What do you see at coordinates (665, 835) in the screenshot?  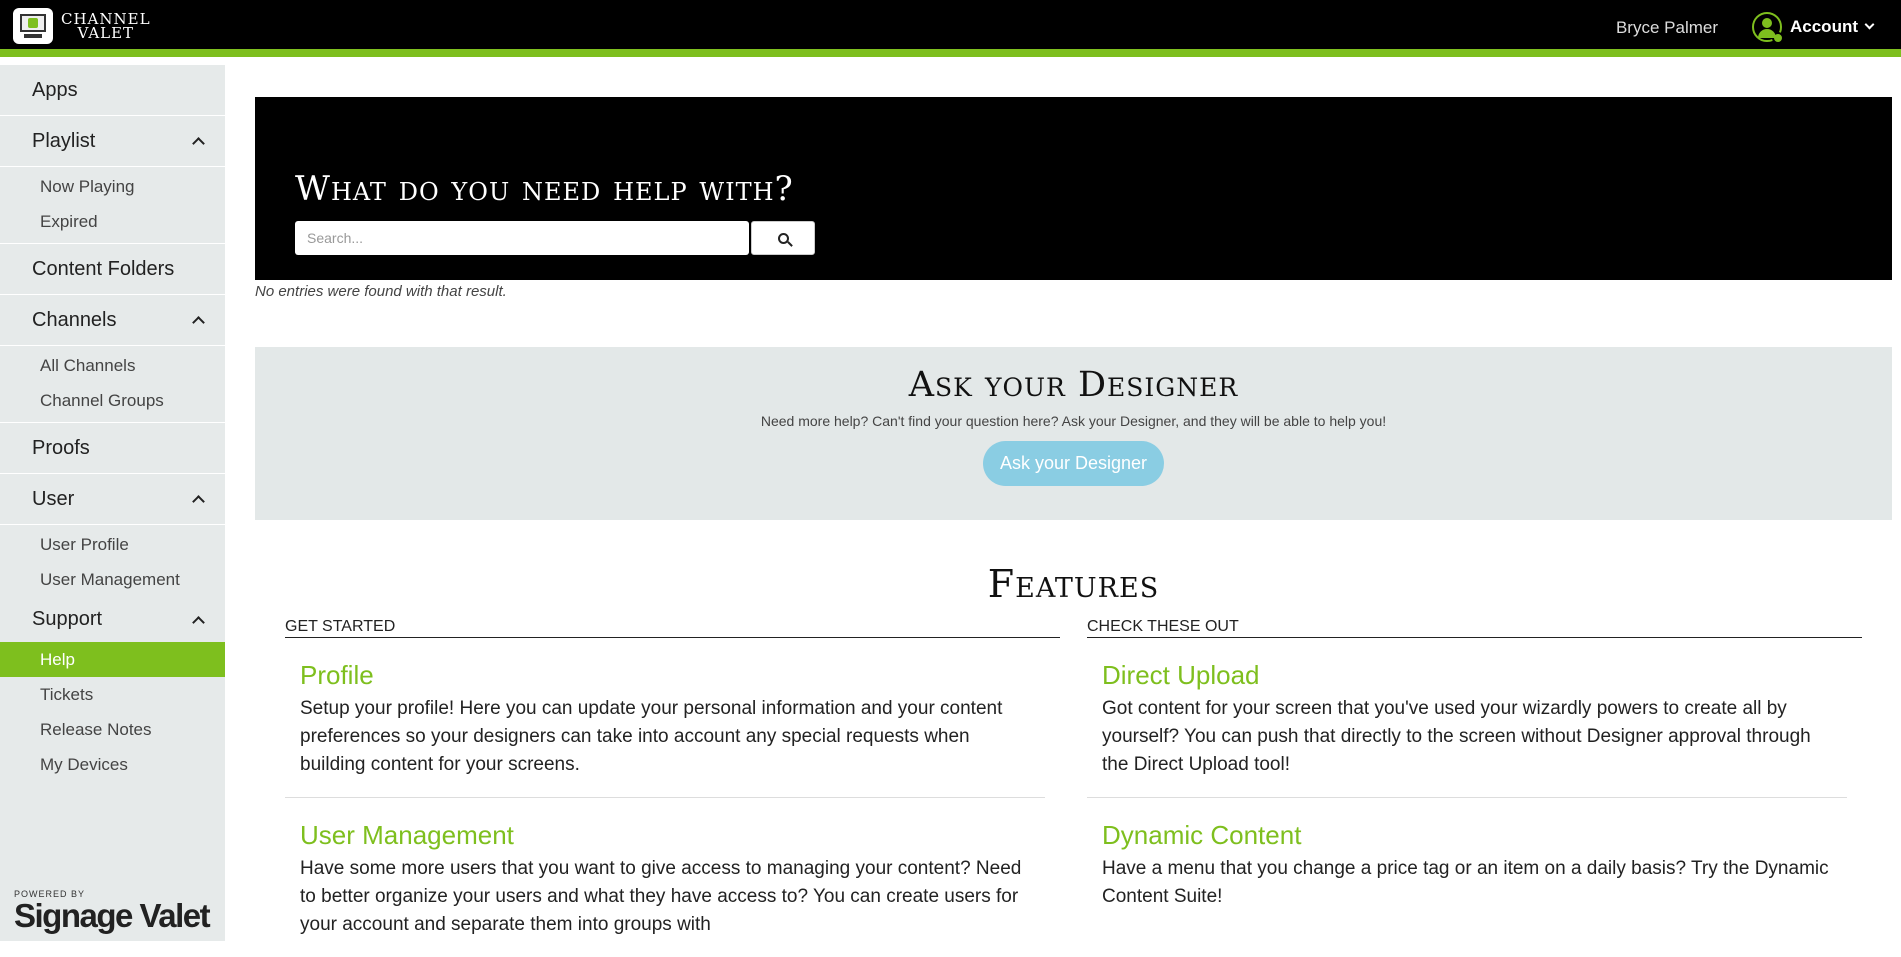 I see `feature-title-user-management: User Management` at bounding box center [665, 835].